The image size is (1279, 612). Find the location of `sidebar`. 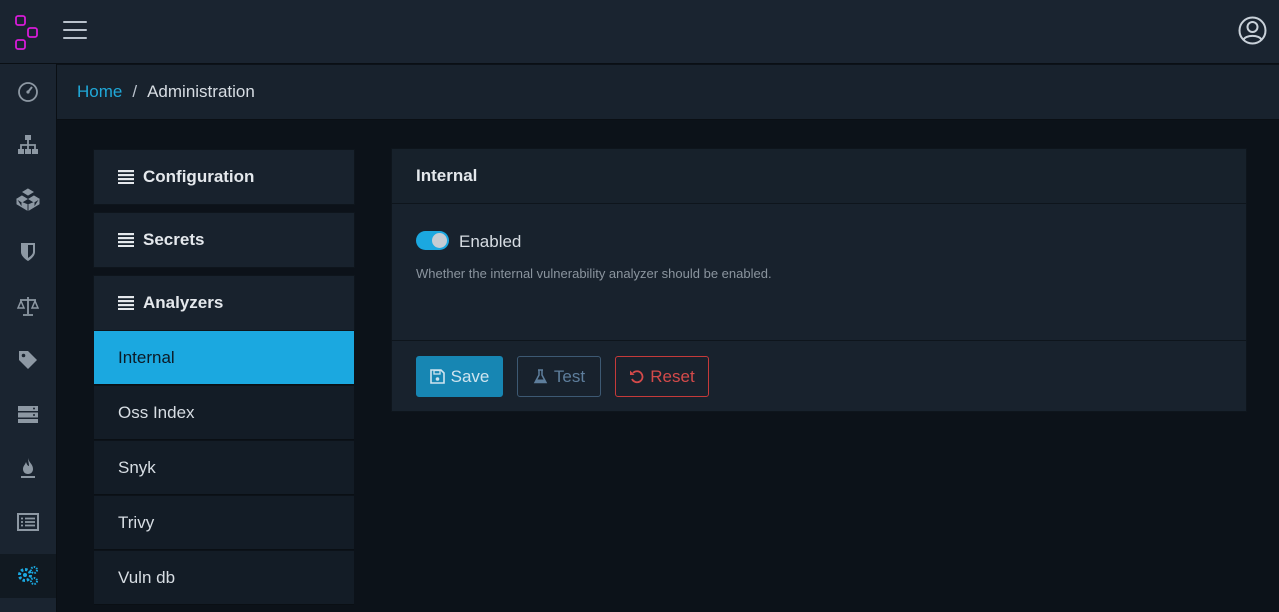

sidebar is located at coordinates (28, 338).